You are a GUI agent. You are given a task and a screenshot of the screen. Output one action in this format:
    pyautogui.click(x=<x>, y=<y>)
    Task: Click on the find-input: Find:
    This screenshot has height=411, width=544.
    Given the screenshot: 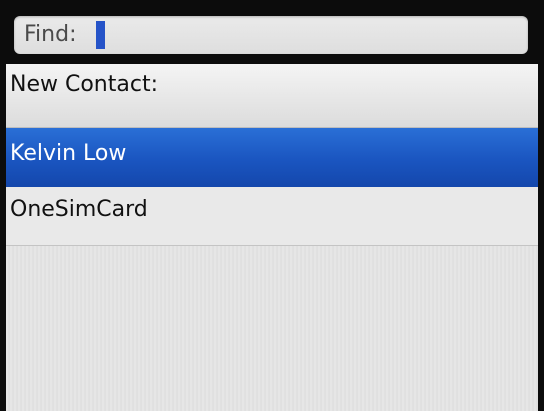 What is the action you would take?
    pyautogui.click(x=271, y=35)
    